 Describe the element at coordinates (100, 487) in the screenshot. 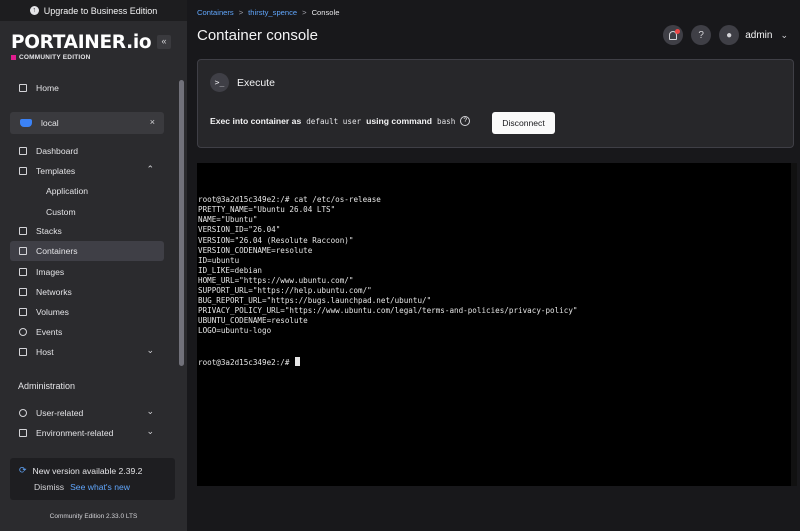

I see `whats-new-link: See what's new` at that location.